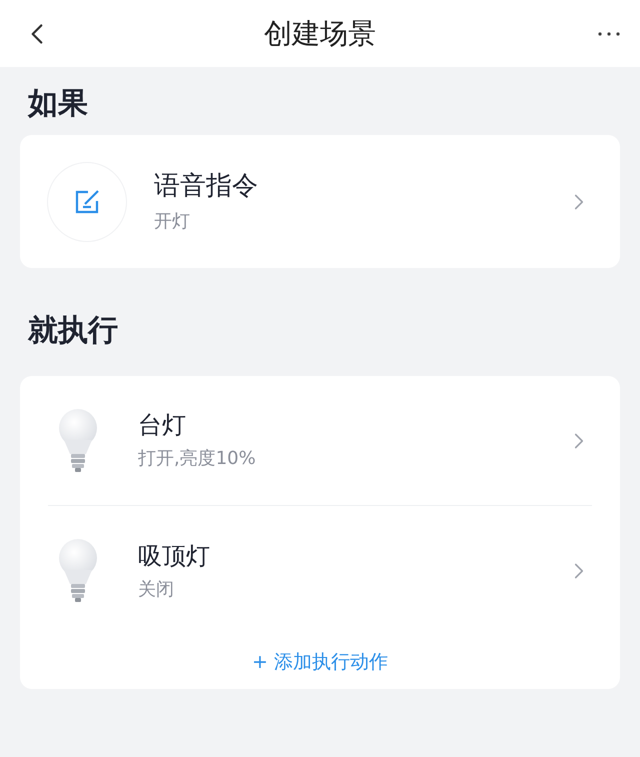 Image resolution: width=640 pixels, height=757 pixels. Describe the element at coordinates (206, 186) in the screenshot. I see `condition-title: 语音指令` at that location.